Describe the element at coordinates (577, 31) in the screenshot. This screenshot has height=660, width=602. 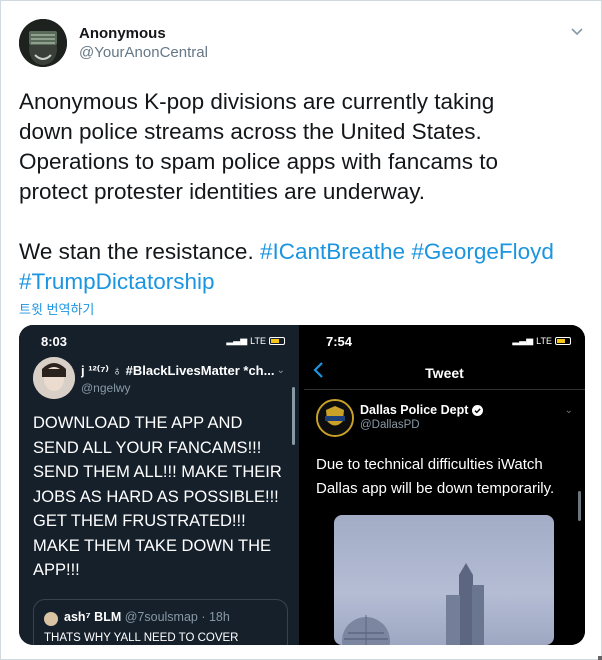
I see `chevron-down-icon` at that location.